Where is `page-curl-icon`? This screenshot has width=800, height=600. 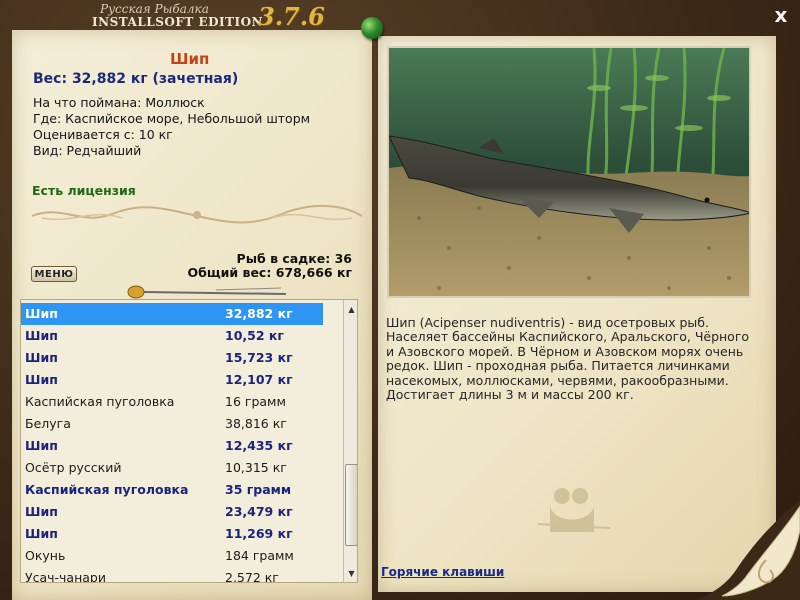 page-curl-icon is located at coordinates (748, 550).